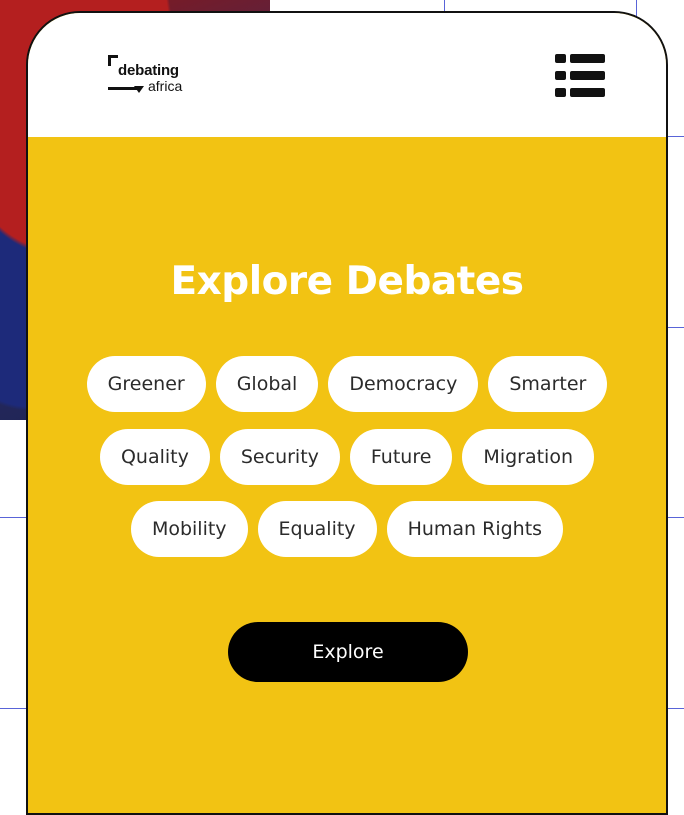 The image size is (684, 815). I want to click on tag-row-3: Mobility Equality Human Rights, so click(347, 529).